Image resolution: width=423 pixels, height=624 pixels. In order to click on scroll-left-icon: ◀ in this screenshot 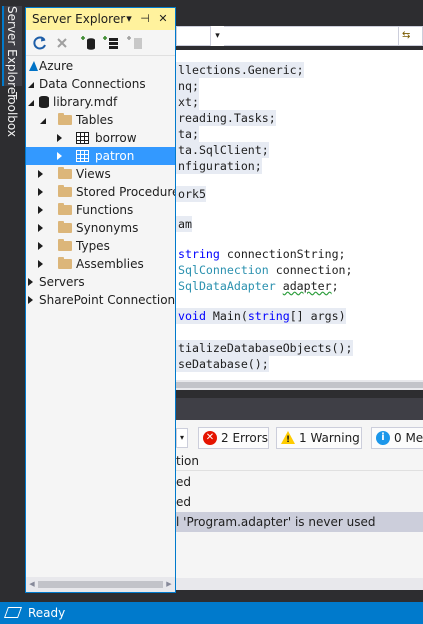, I will do `click(32, 584)`.